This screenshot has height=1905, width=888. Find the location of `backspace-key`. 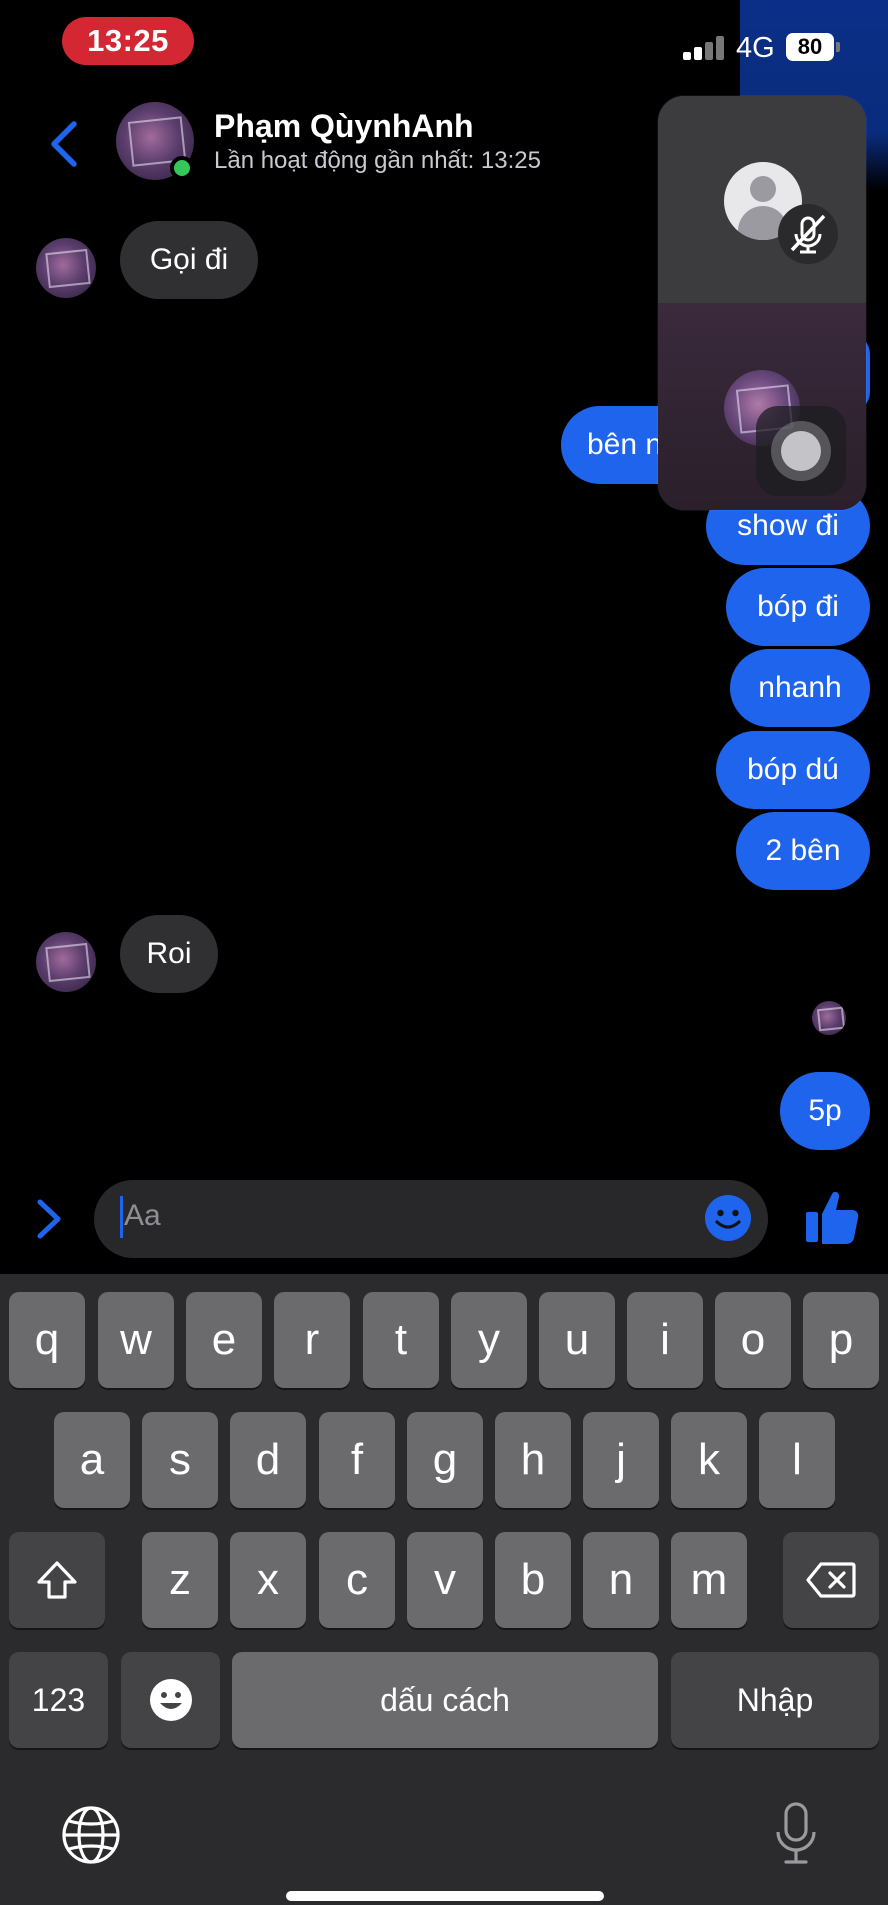

backspace-key is located at coordinates (831, 1580).